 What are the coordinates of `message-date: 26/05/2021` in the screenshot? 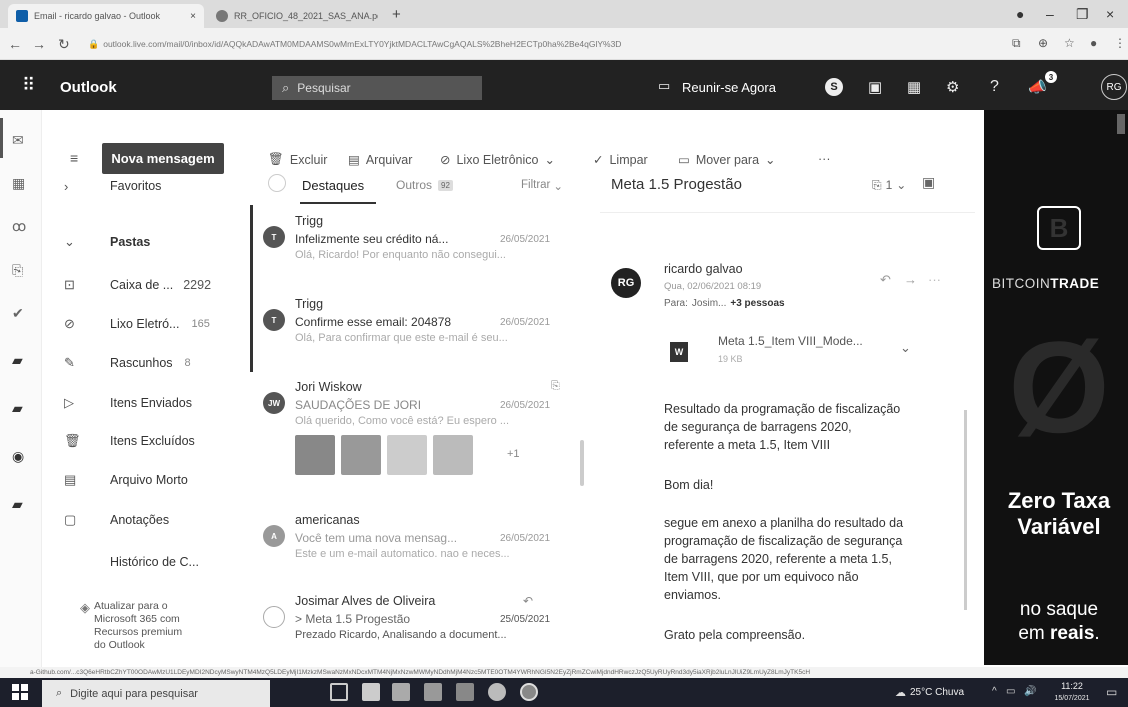 It's located at (525, 538).